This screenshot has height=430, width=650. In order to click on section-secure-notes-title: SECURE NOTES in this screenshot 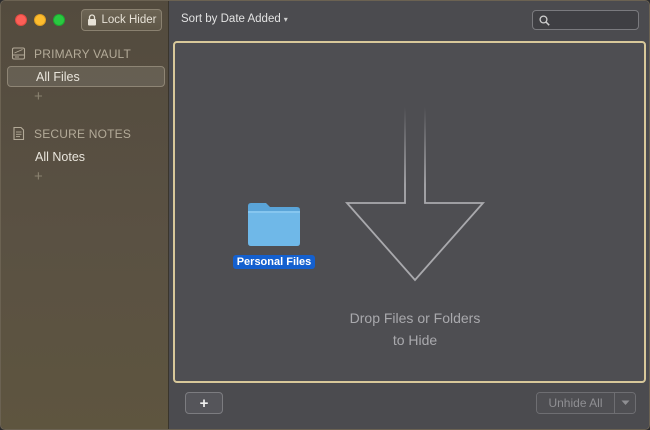, I will do `click(83, 133)`.